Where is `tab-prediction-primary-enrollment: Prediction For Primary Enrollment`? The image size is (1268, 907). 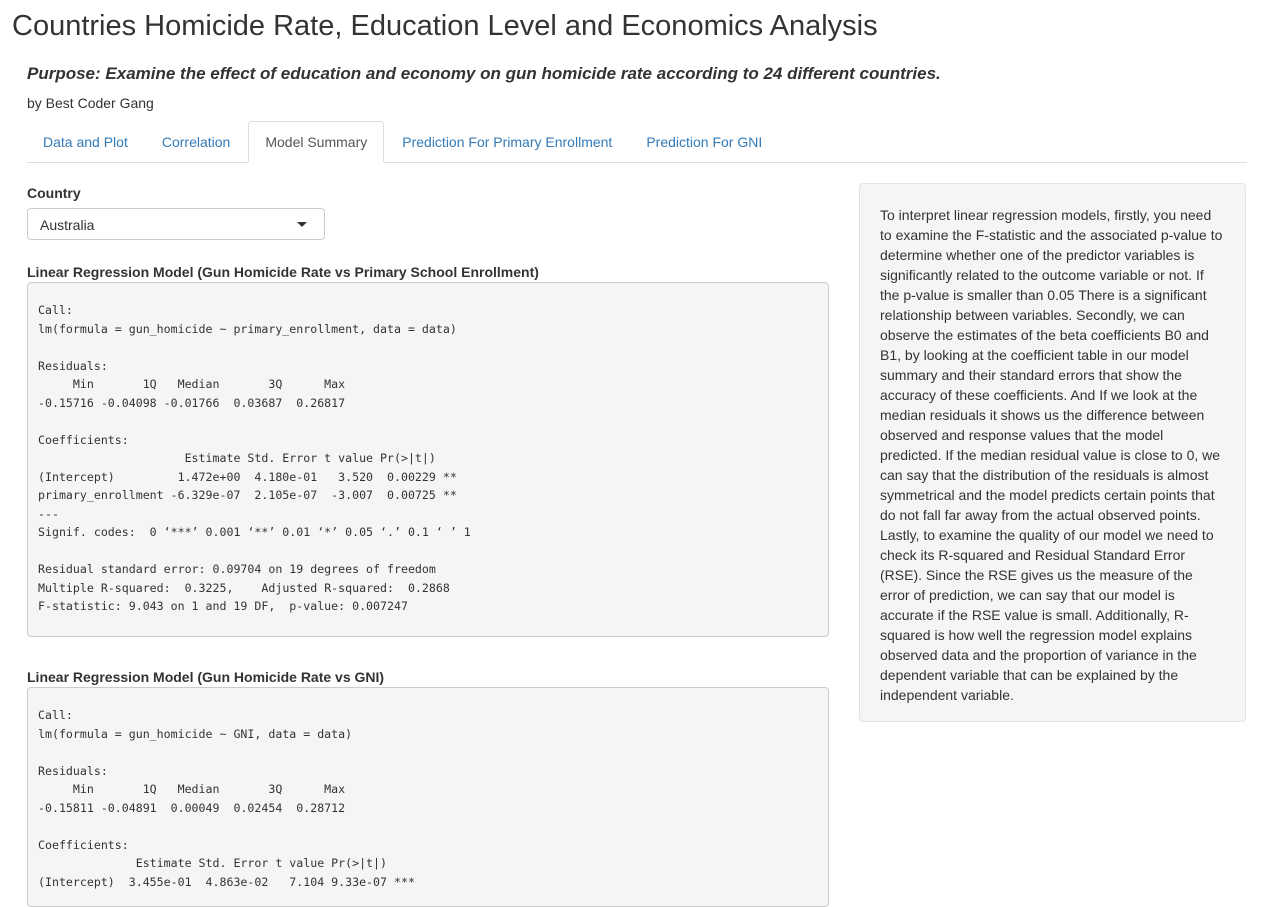 tab-prediction-primary-enrollment: Prediction For Primary Enrollment is located at coordinates (507, 142).